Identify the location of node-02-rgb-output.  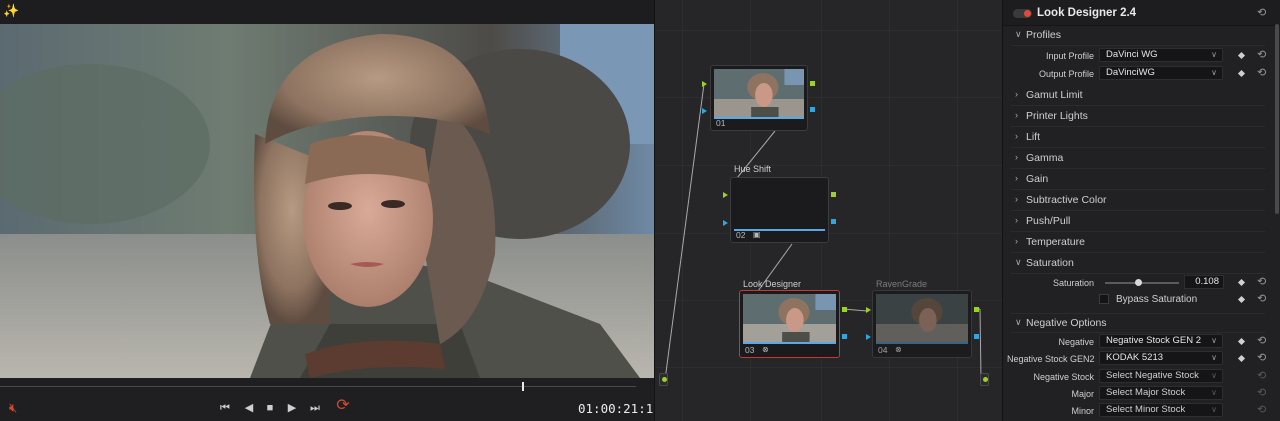
(833, 194).